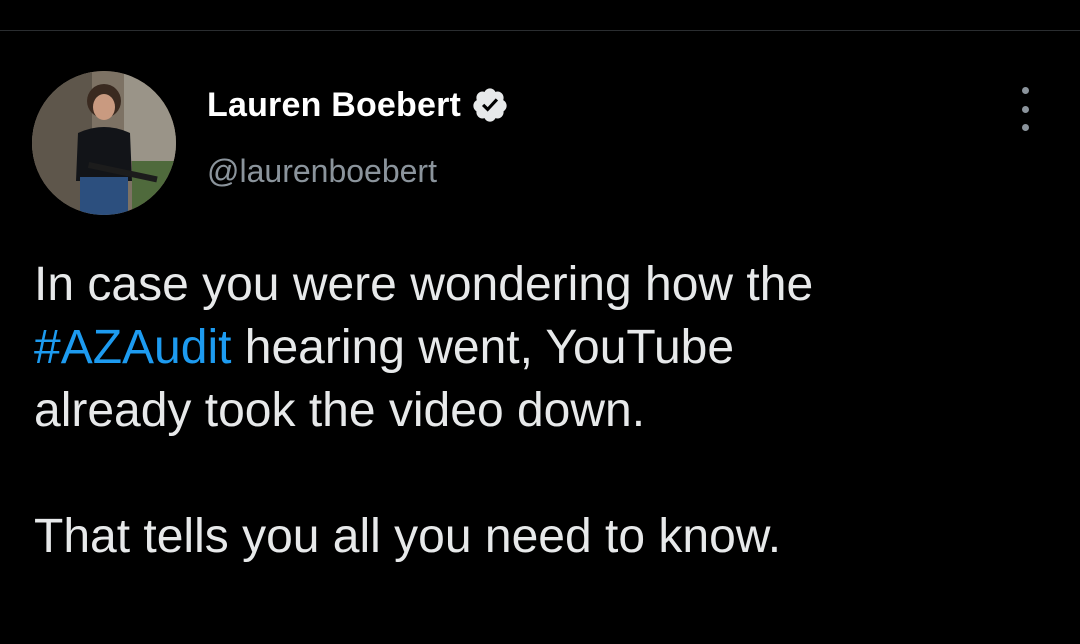  What do you see at coordinates (424, 284) in the screenshot?
I see `tweet-line: In case you were wondering how the` at bounding box center [424, 284].